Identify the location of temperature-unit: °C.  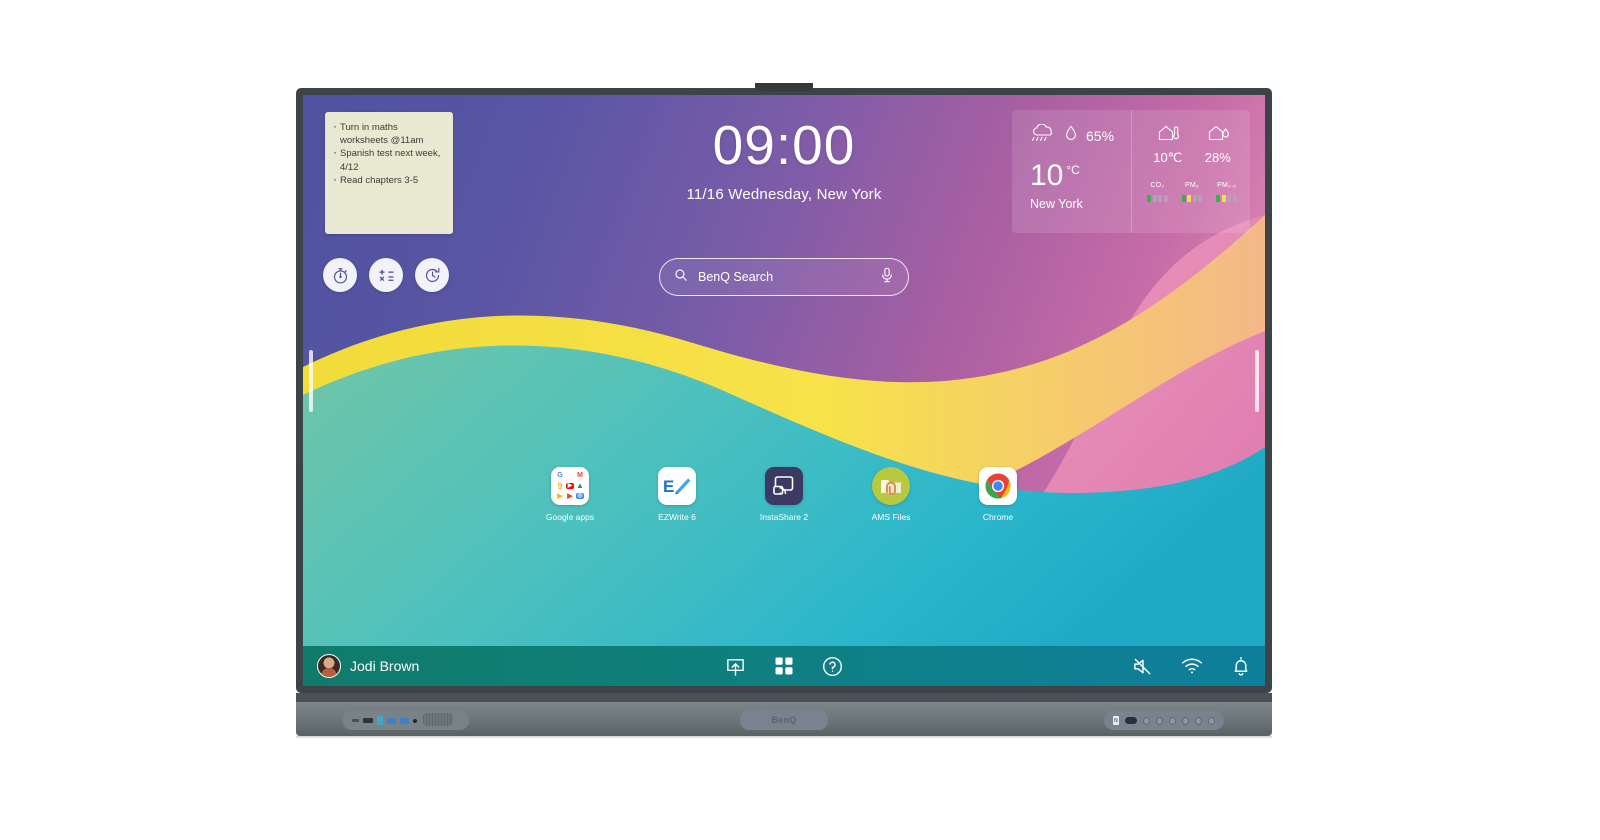
(1073, 170).